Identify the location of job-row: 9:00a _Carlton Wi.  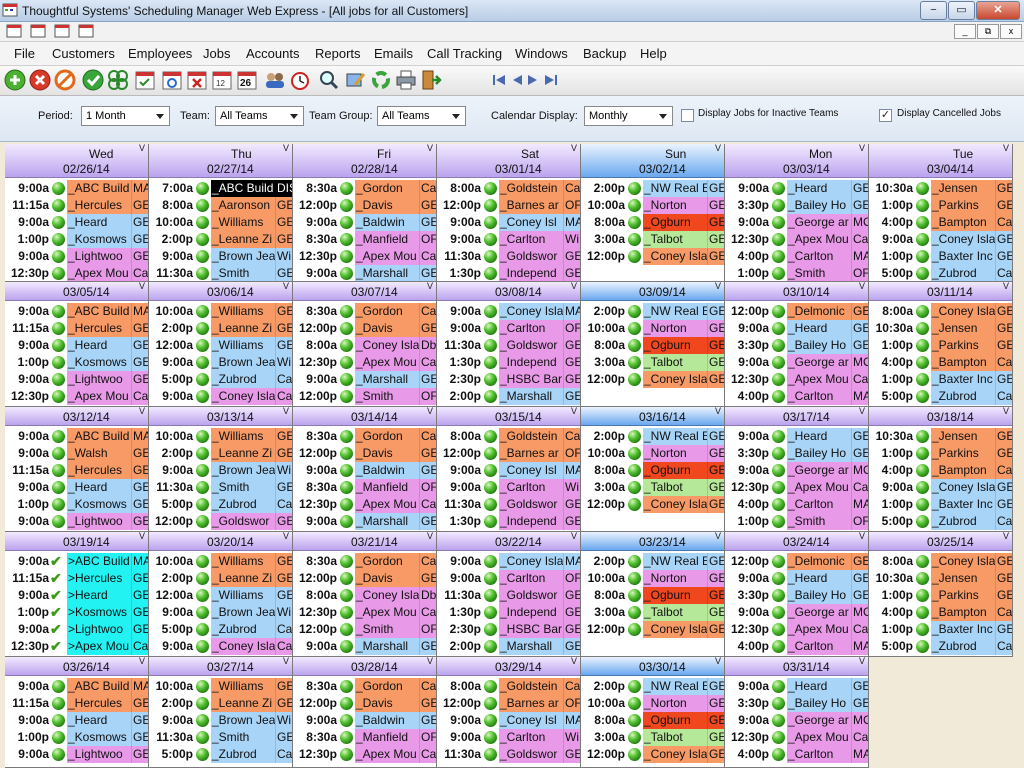
(508, 239).